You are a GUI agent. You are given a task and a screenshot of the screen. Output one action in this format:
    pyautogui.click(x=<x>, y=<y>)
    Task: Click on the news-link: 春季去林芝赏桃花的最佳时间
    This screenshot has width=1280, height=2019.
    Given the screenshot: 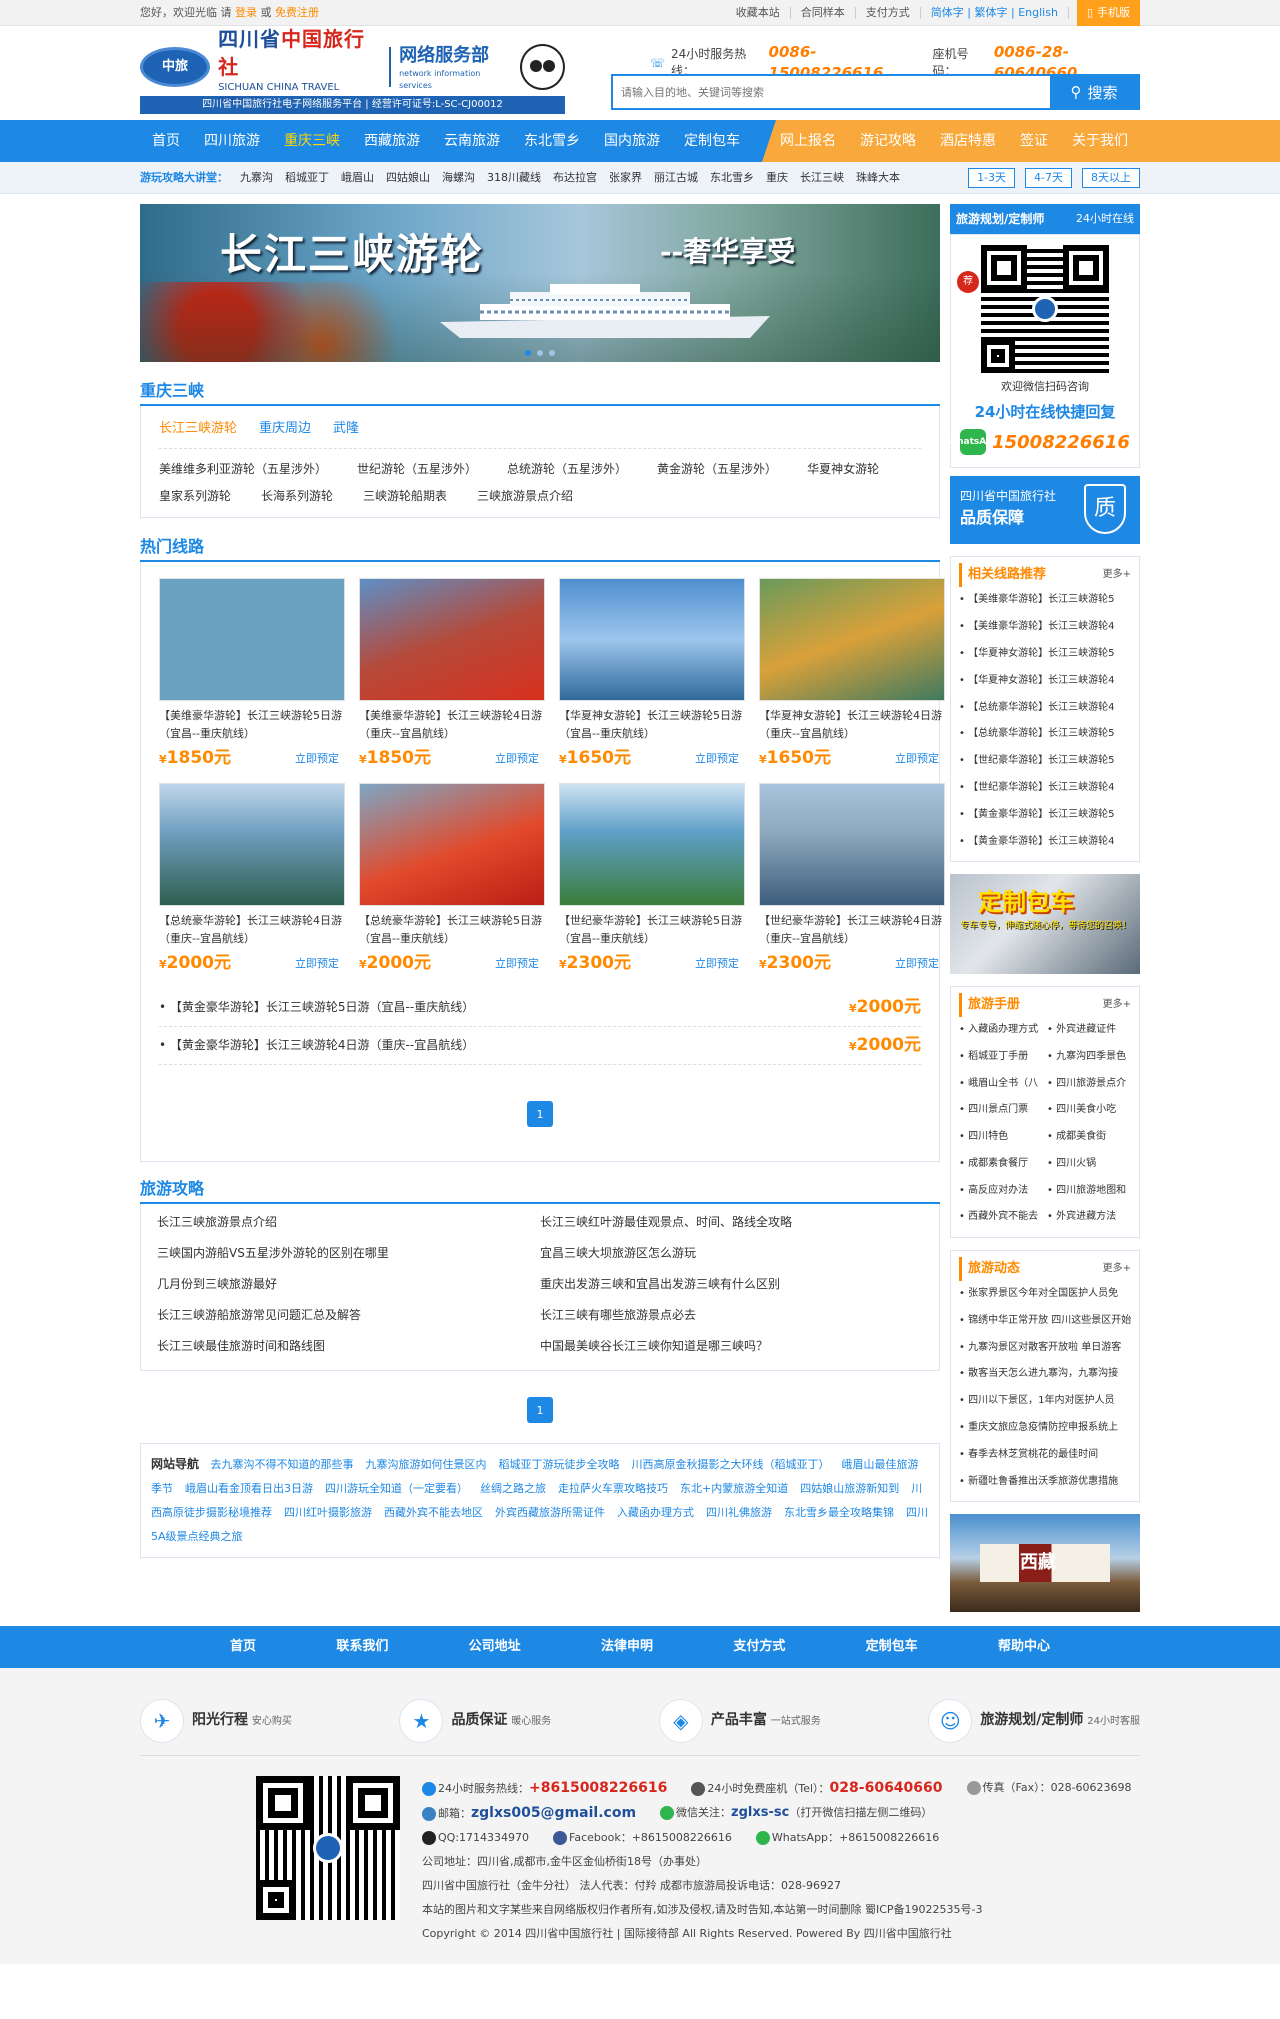 What is the action you would take?
    pyautogui.click(x=1045, y=1455)
    